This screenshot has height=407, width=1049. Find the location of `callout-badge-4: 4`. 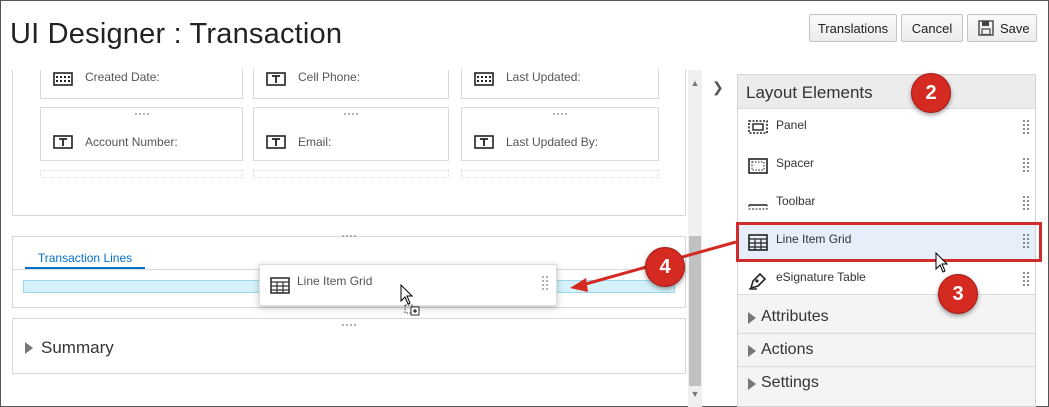

callout-badge-4: 4 is located at coordinates (665, 267).